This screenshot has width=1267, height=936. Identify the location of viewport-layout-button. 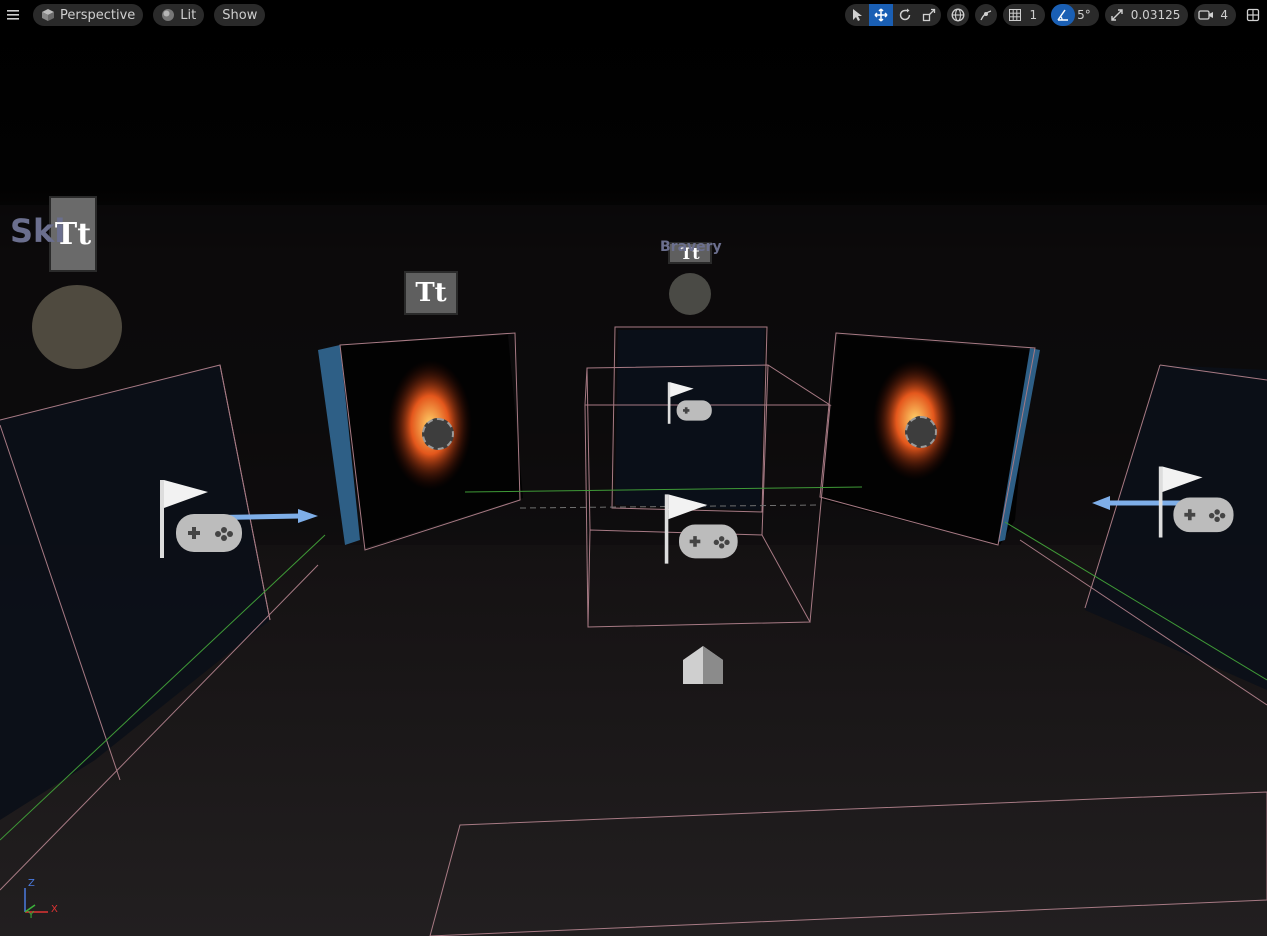
(1253, 15).